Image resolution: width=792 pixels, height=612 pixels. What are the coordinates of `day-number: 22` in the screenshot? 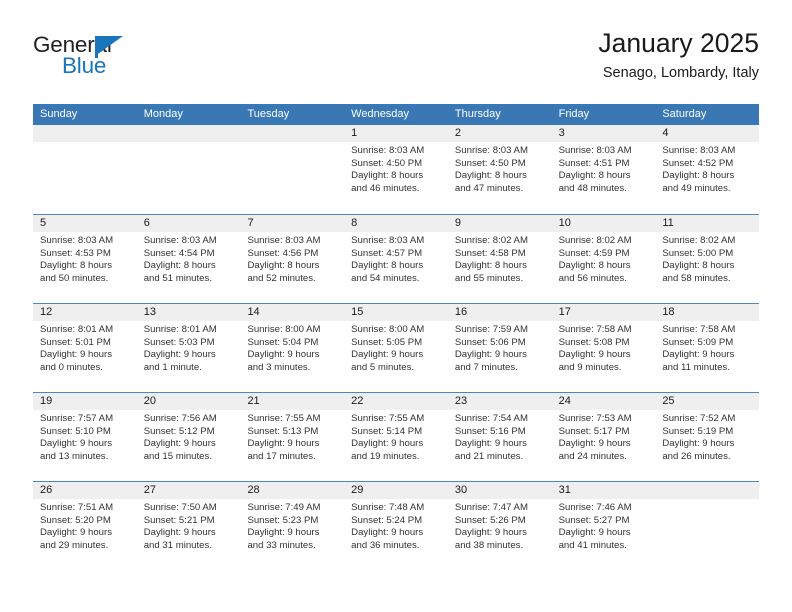 It's located at (396, 401).